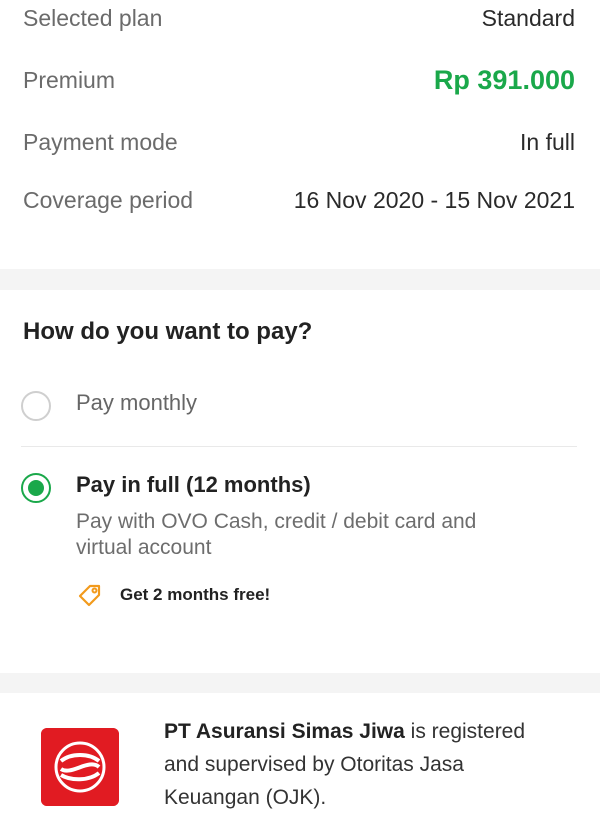 The image size is (600, 828). What do you see at coordinates (528, 17) in the screenshot?
I see `selected-plan-value: Standard` at bounding box center [528, 17].